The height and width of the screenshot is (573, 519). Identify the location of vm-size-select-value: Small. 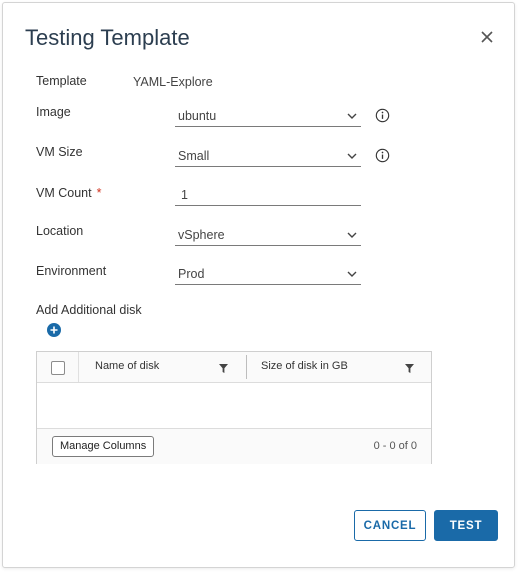
(194, 156).